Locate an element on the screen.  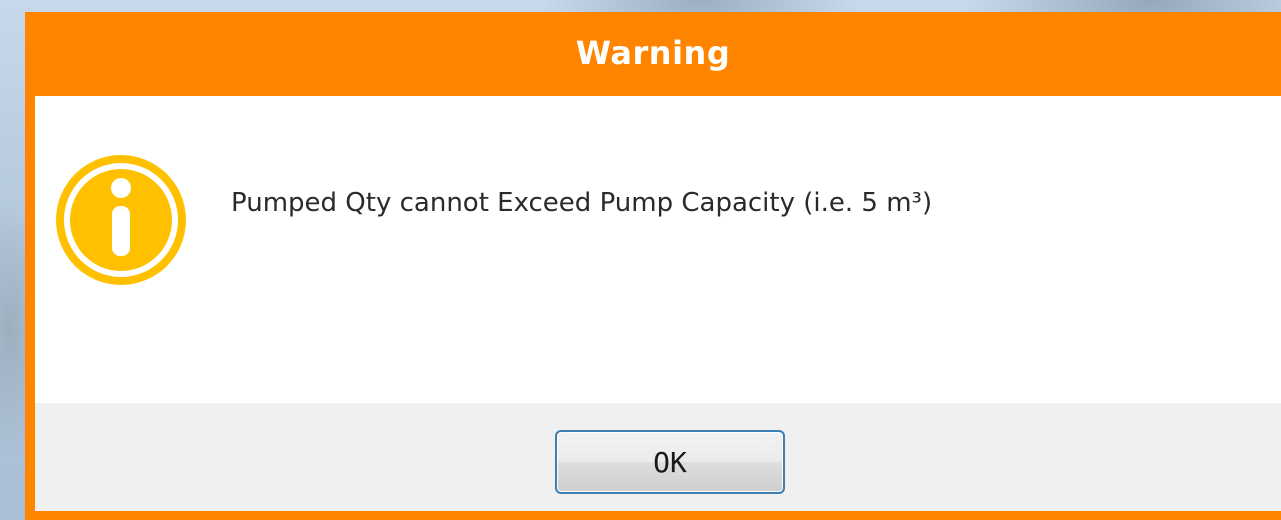
info-icon is located at coordinates (121, 220).